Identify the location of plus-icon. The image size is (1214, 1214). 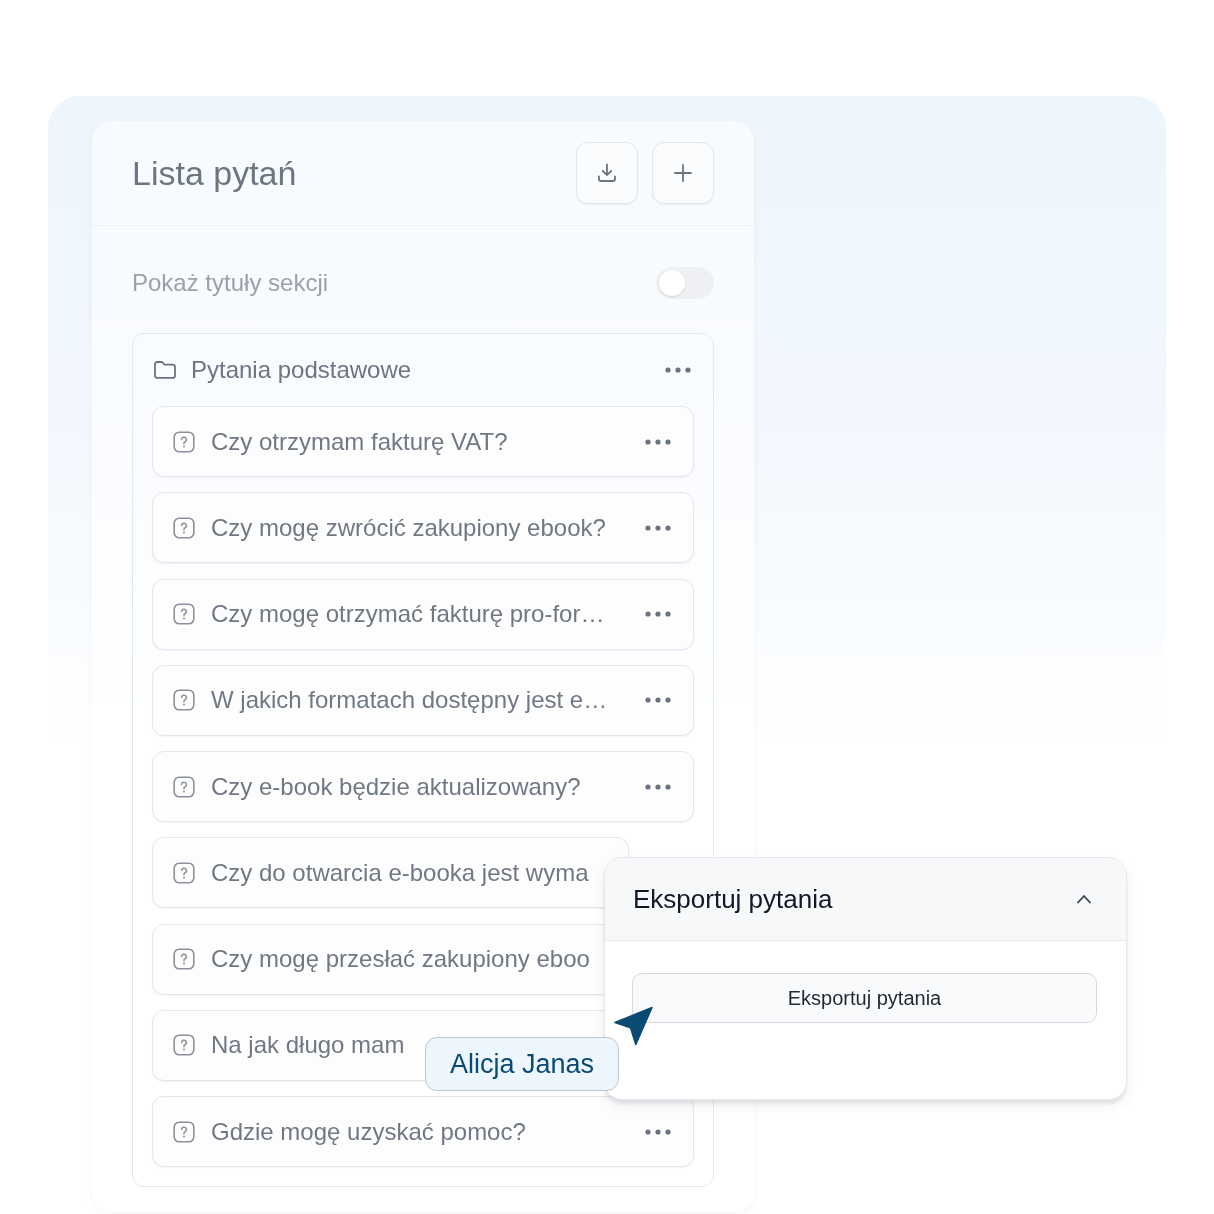
(683, 173).